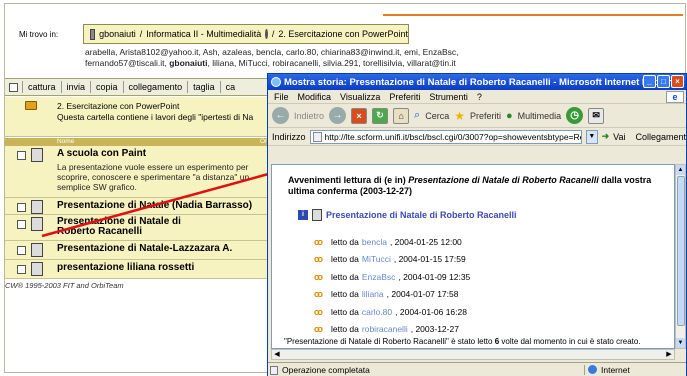 Image resolution: width=687 pixels, height=376 pixels. Describe the element at coordinates (376, 259) in the screenshot. I see `reader-link: MiTucci` at that location.